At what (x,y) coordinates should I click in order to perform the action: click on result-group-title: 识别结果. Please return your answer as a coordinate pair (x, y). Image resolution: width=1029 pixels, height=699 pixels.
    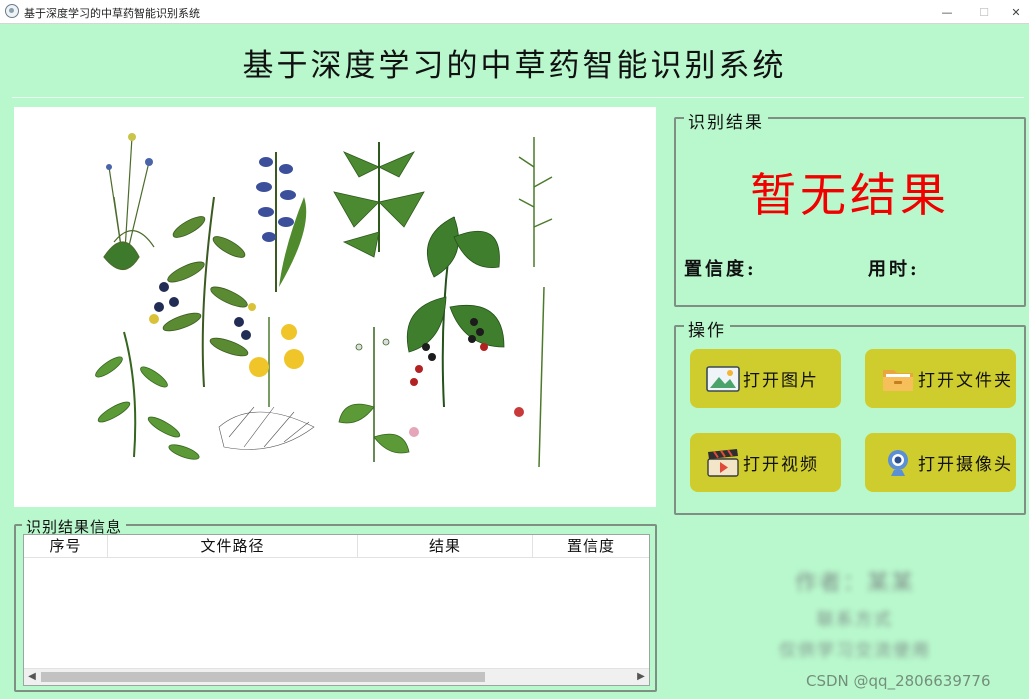
    Looking at the image, I should click on (726, 120).